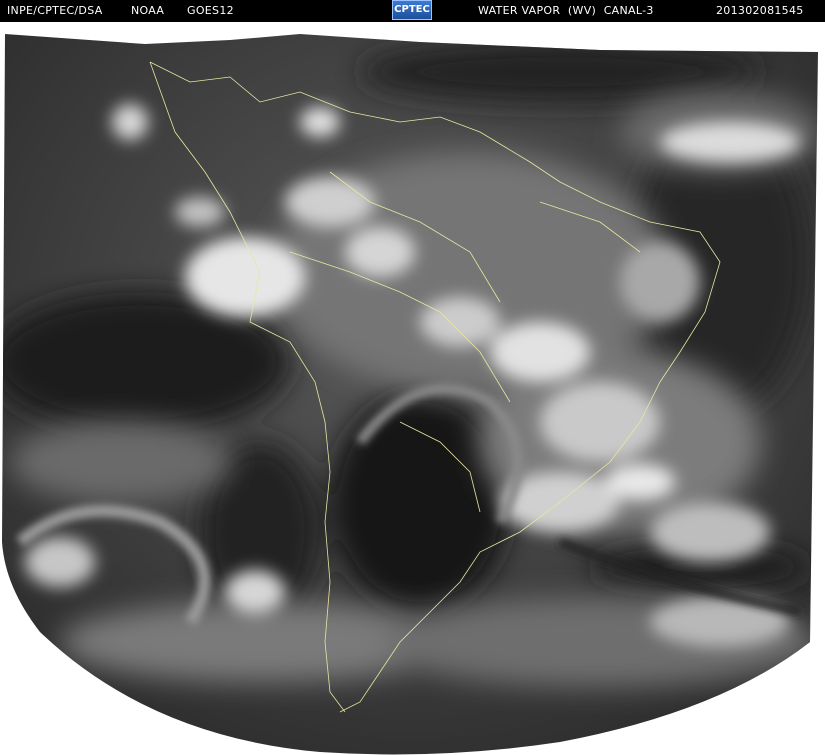  Describe the element at coordinates (760, 10) in the screenshot. I see `timestamp-label: 201302081545` at that location.